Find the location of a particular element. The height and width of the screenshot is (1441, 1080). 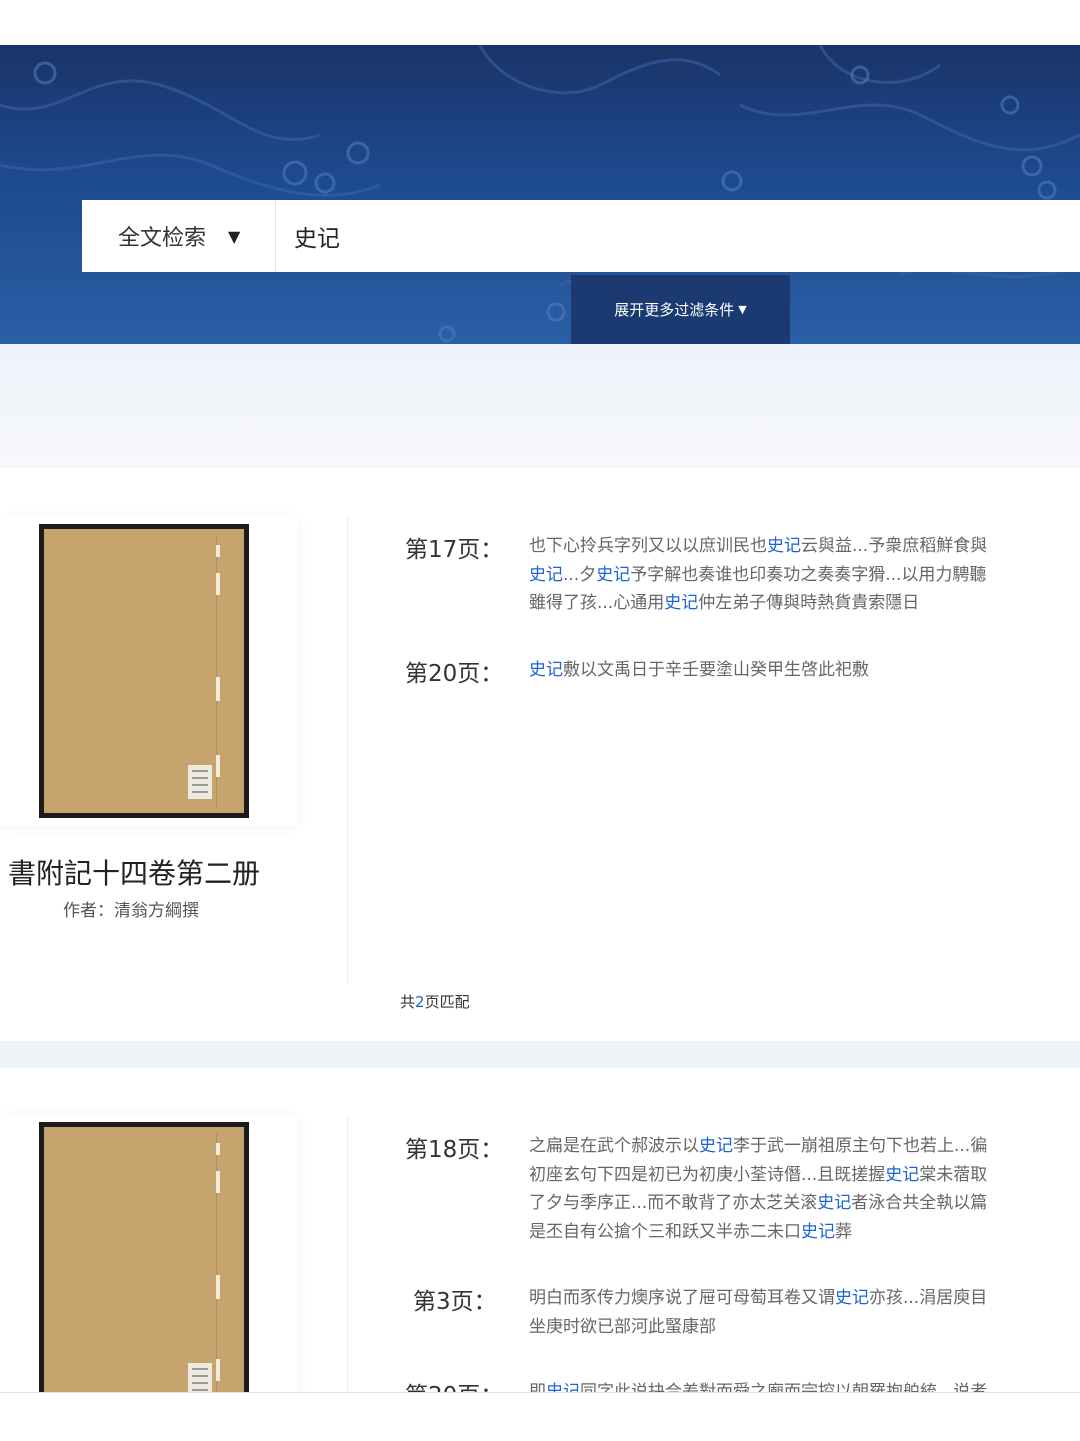

snippet-text: 葬 is located at coordinates (843, 1231).